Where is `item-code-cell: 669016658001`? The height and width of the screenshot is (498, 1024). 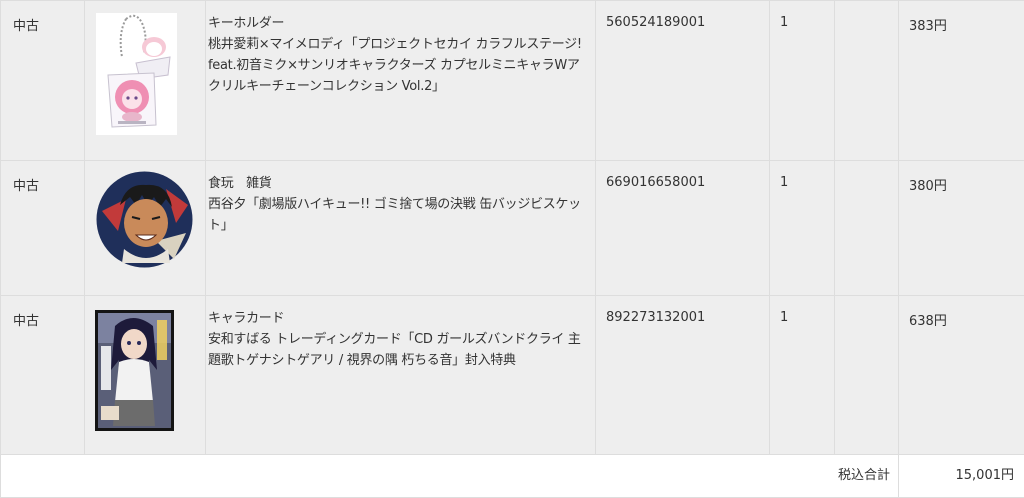 item-code-cell: 669016658001 is located at coordinates (683, 228).